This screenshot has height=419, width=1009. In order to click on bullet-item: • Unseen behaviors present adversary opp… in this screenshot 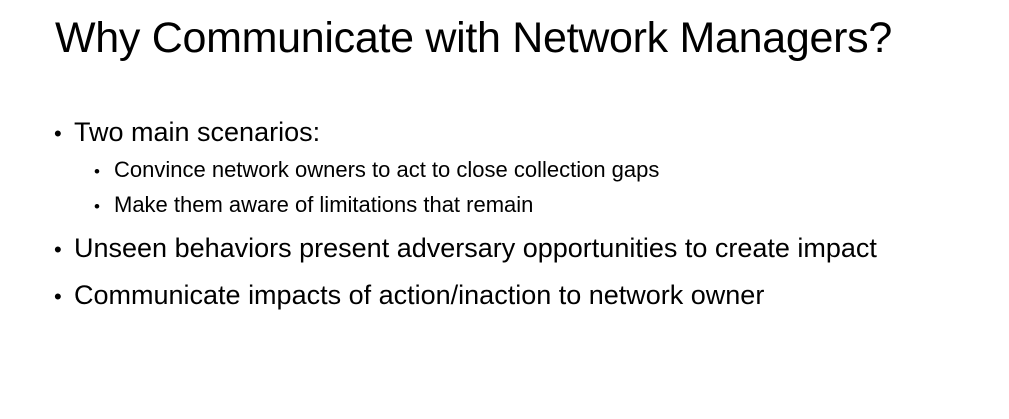, I will do `click(465, 249)`.